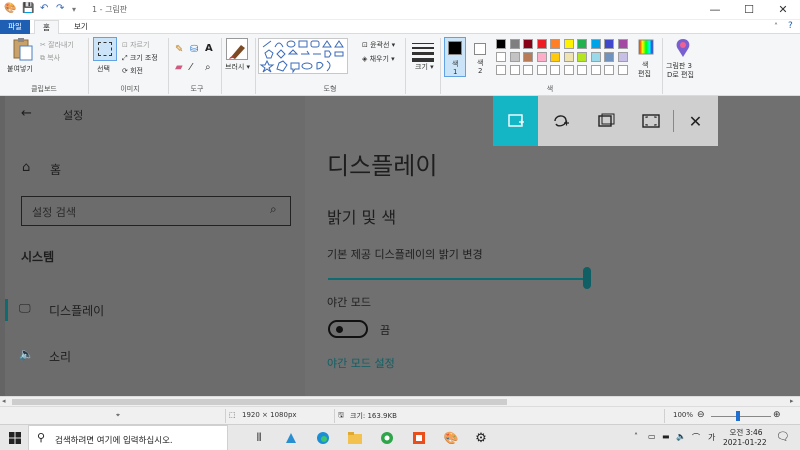 Image resolution: width=800 pixels, height=450 pixels. Describe the element at coordinates (458, 279) in the screenshot. I see `brightness-slider-track` at that location.